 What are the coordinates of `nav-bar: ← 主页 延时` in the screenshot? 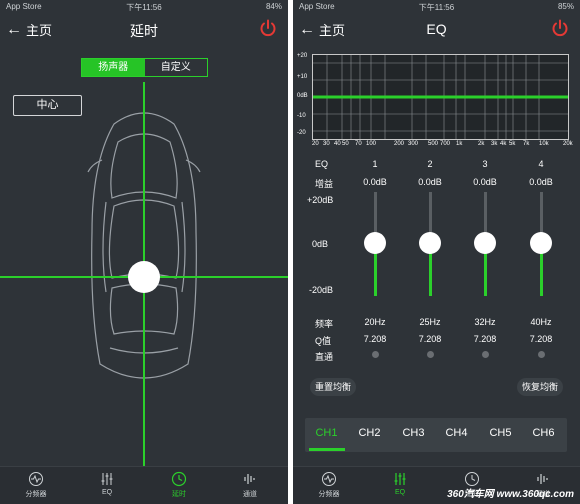 It's located at (144, 30).